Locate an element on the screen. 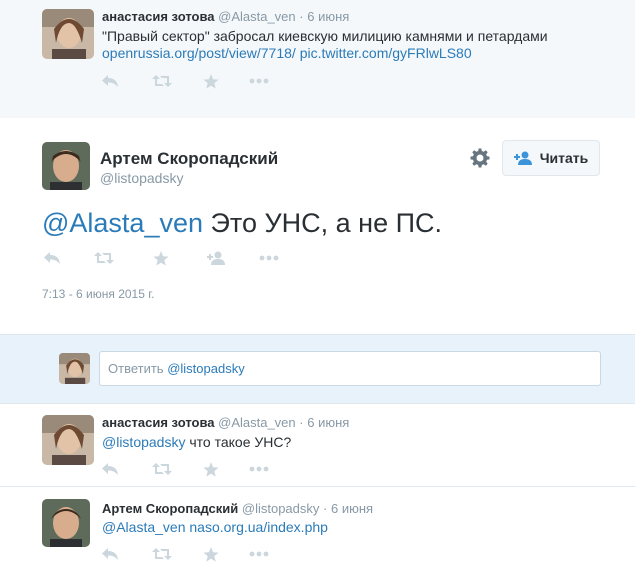  main-tweet-text: Это УНС, а не ПС. is located at coordinates (323, 223).